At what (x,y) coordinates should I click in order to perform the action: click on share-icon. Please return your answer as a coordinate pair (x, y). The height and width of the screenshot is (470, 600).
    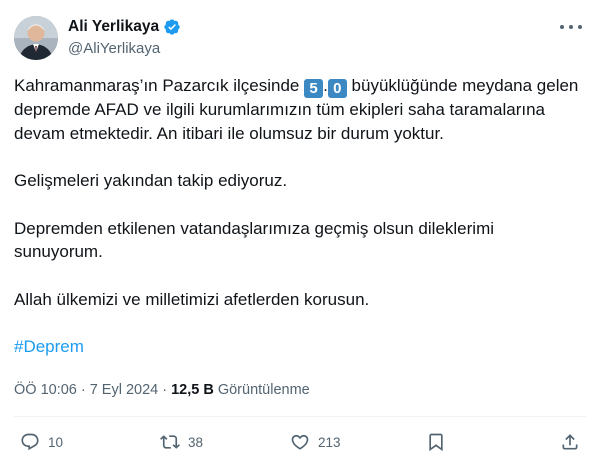
    Looking at the image, I should click on (570, 442).